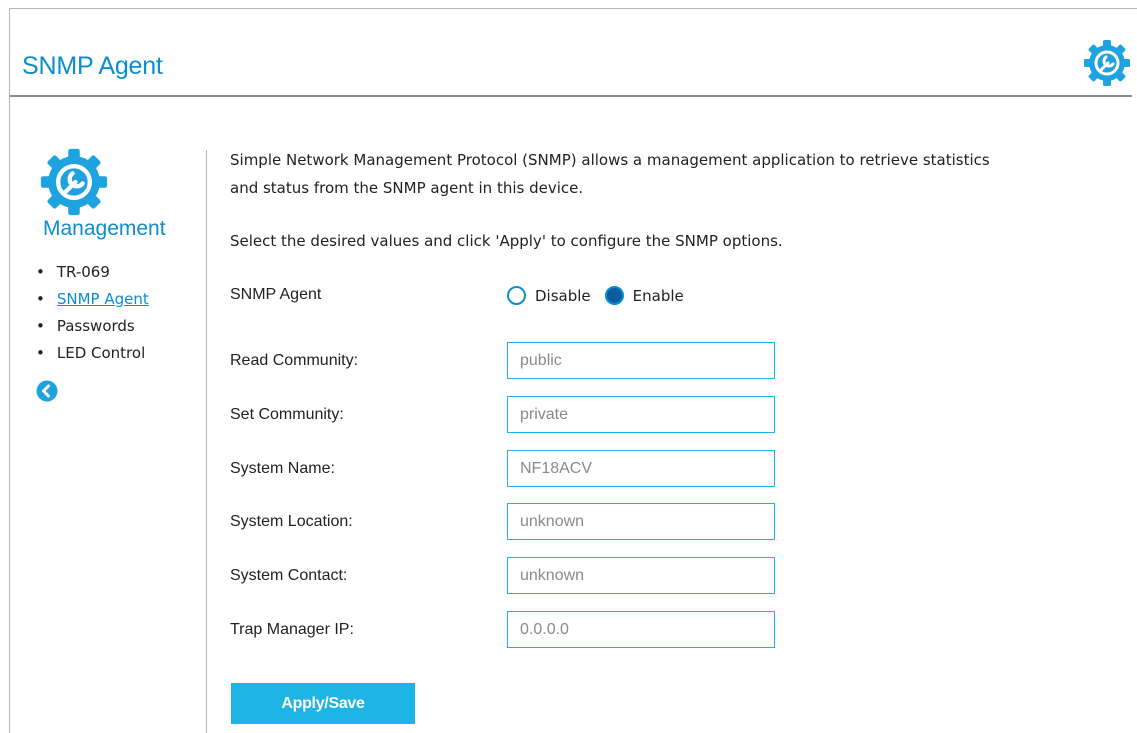 This screenshot has width=1137, height=733. What do you see at coordinates (641, 575) in the screenshot?
I see `system-contact-input` at bounding box center [641, 575].